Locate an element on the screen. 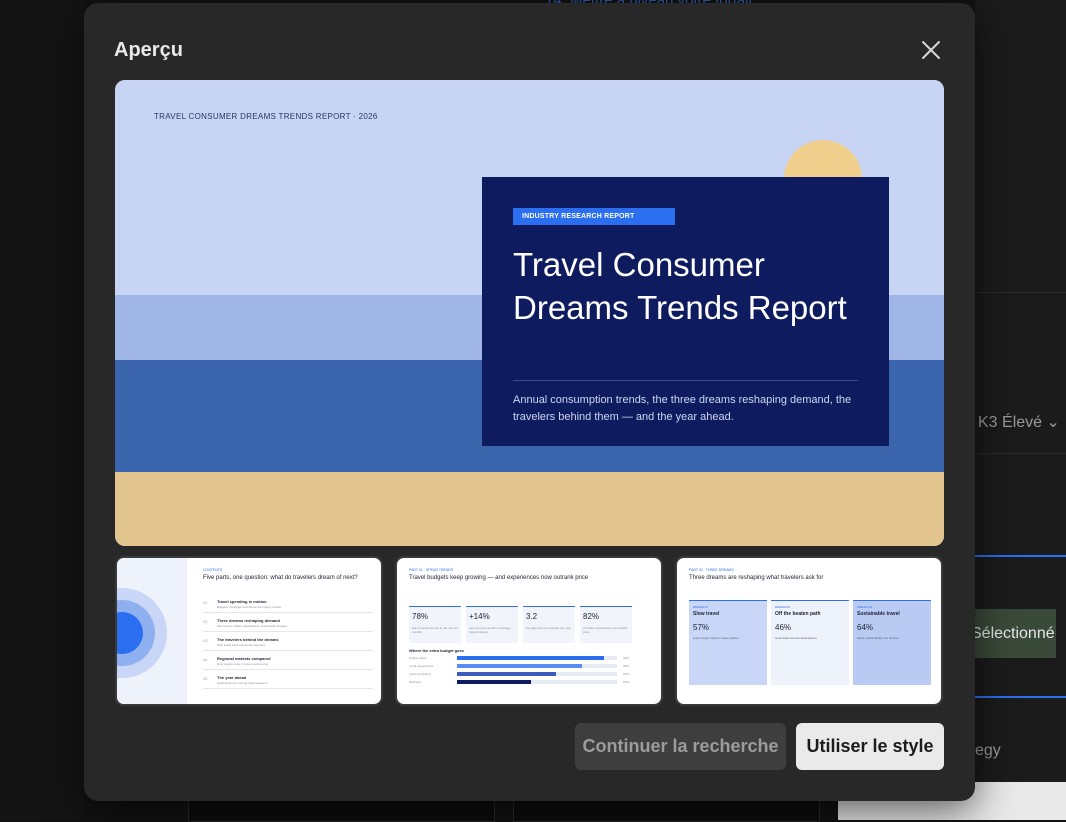 Image resolution: width=1066 pixels, height=822 pixels. dialog-title: Aperçu is located at coordinates (148, 50).